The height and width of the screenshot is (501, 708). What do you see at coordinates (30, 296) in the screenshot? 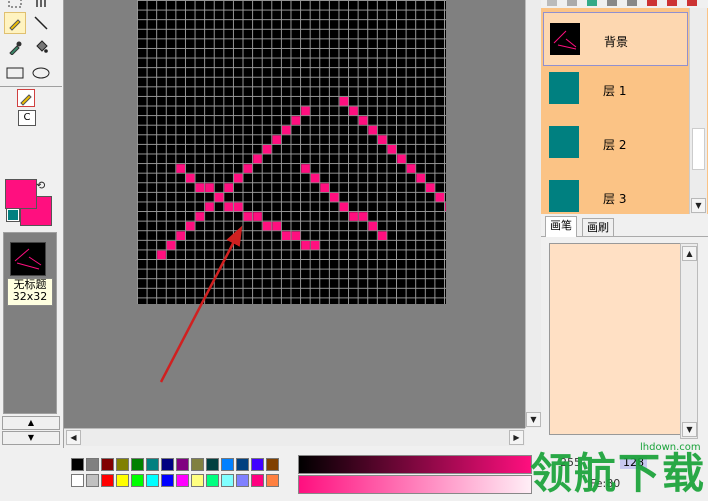
I see `document-size: 32x32` at bounding box center [30, 296].